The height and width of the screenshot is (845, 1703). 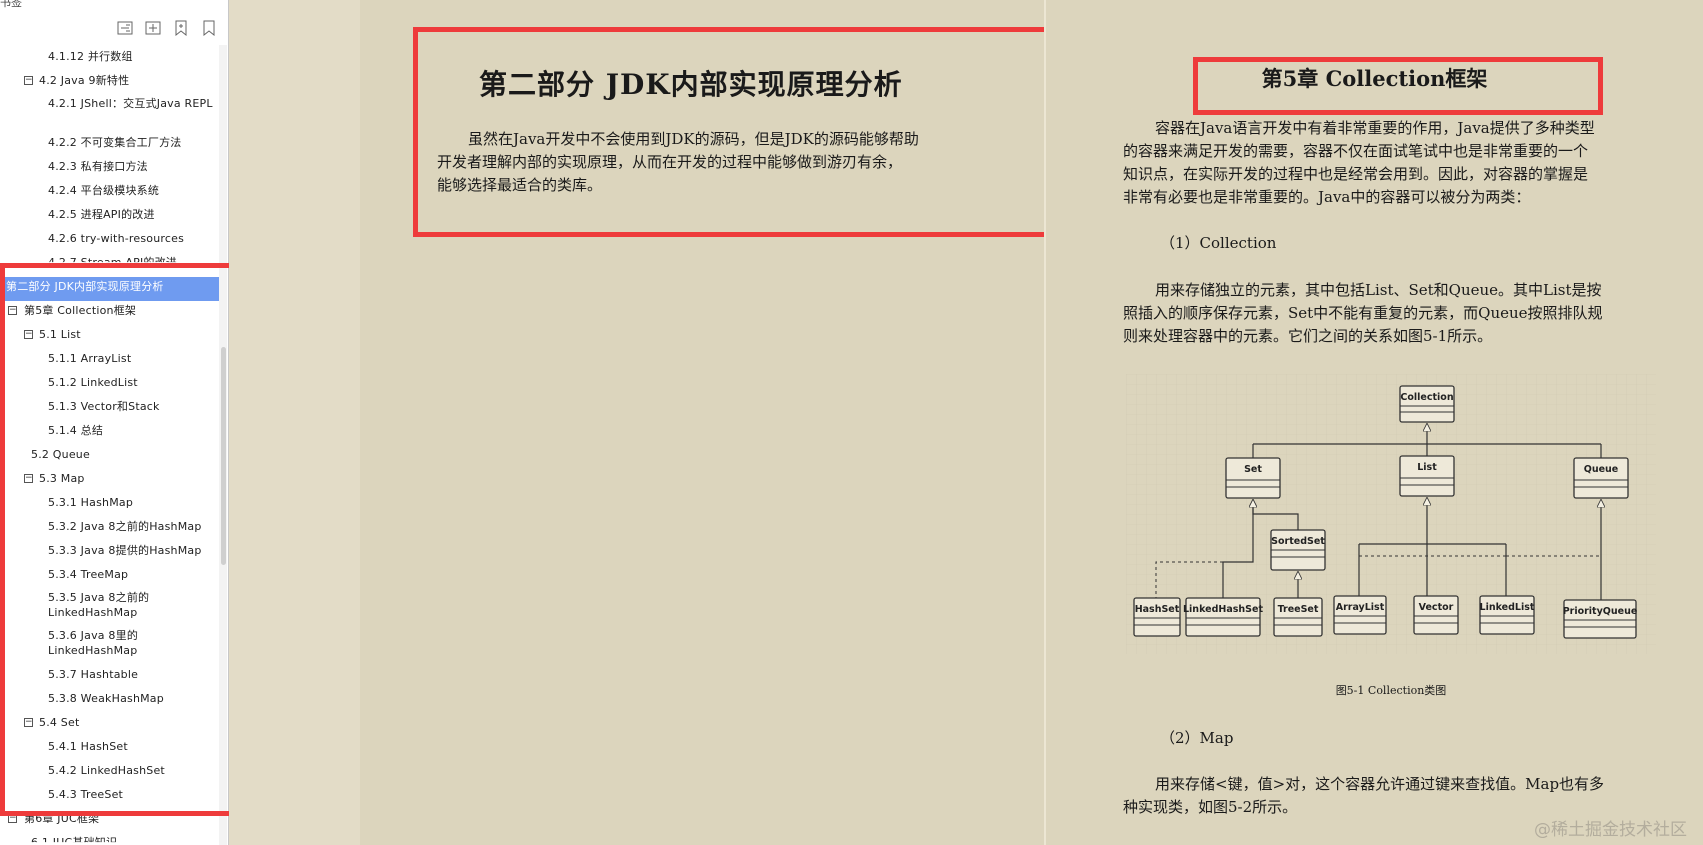 What do you see at coordinates (1610, 830) in the screenshot?
I see `watermark: @稀土掘金技术社区` at bounding box center [1610, 830].